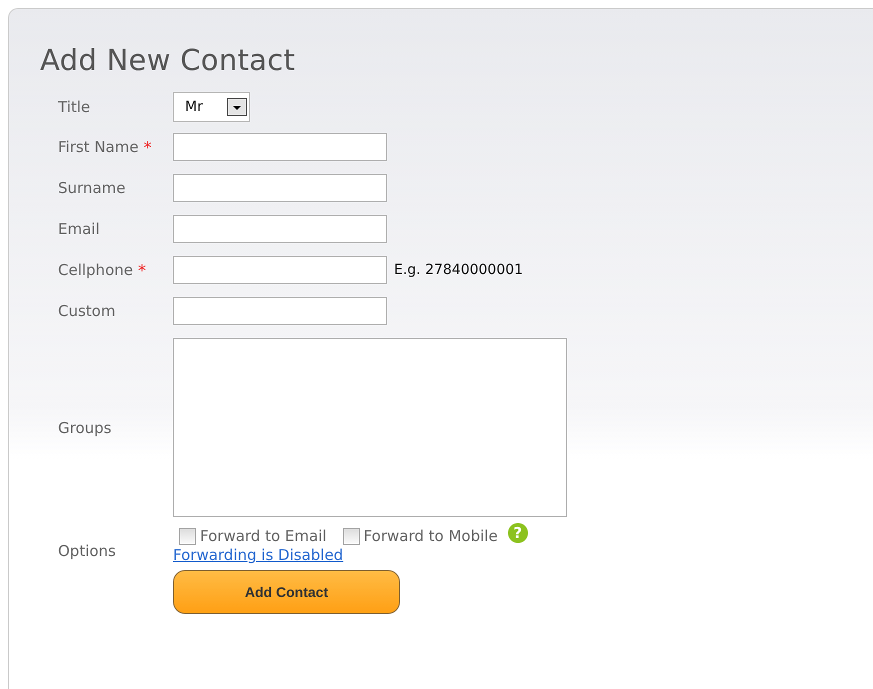 The height and width of the screenshot is (689, 873). Describe the element at coordinates (459, 270) in the screenshot. I see `hint-text: E.g. 27840000001` at that location.